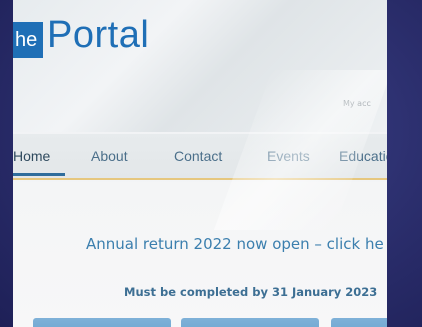  Describe the element at coordinates (109, 156) in the screenshot. I see `nav-item-about: About` at that location.